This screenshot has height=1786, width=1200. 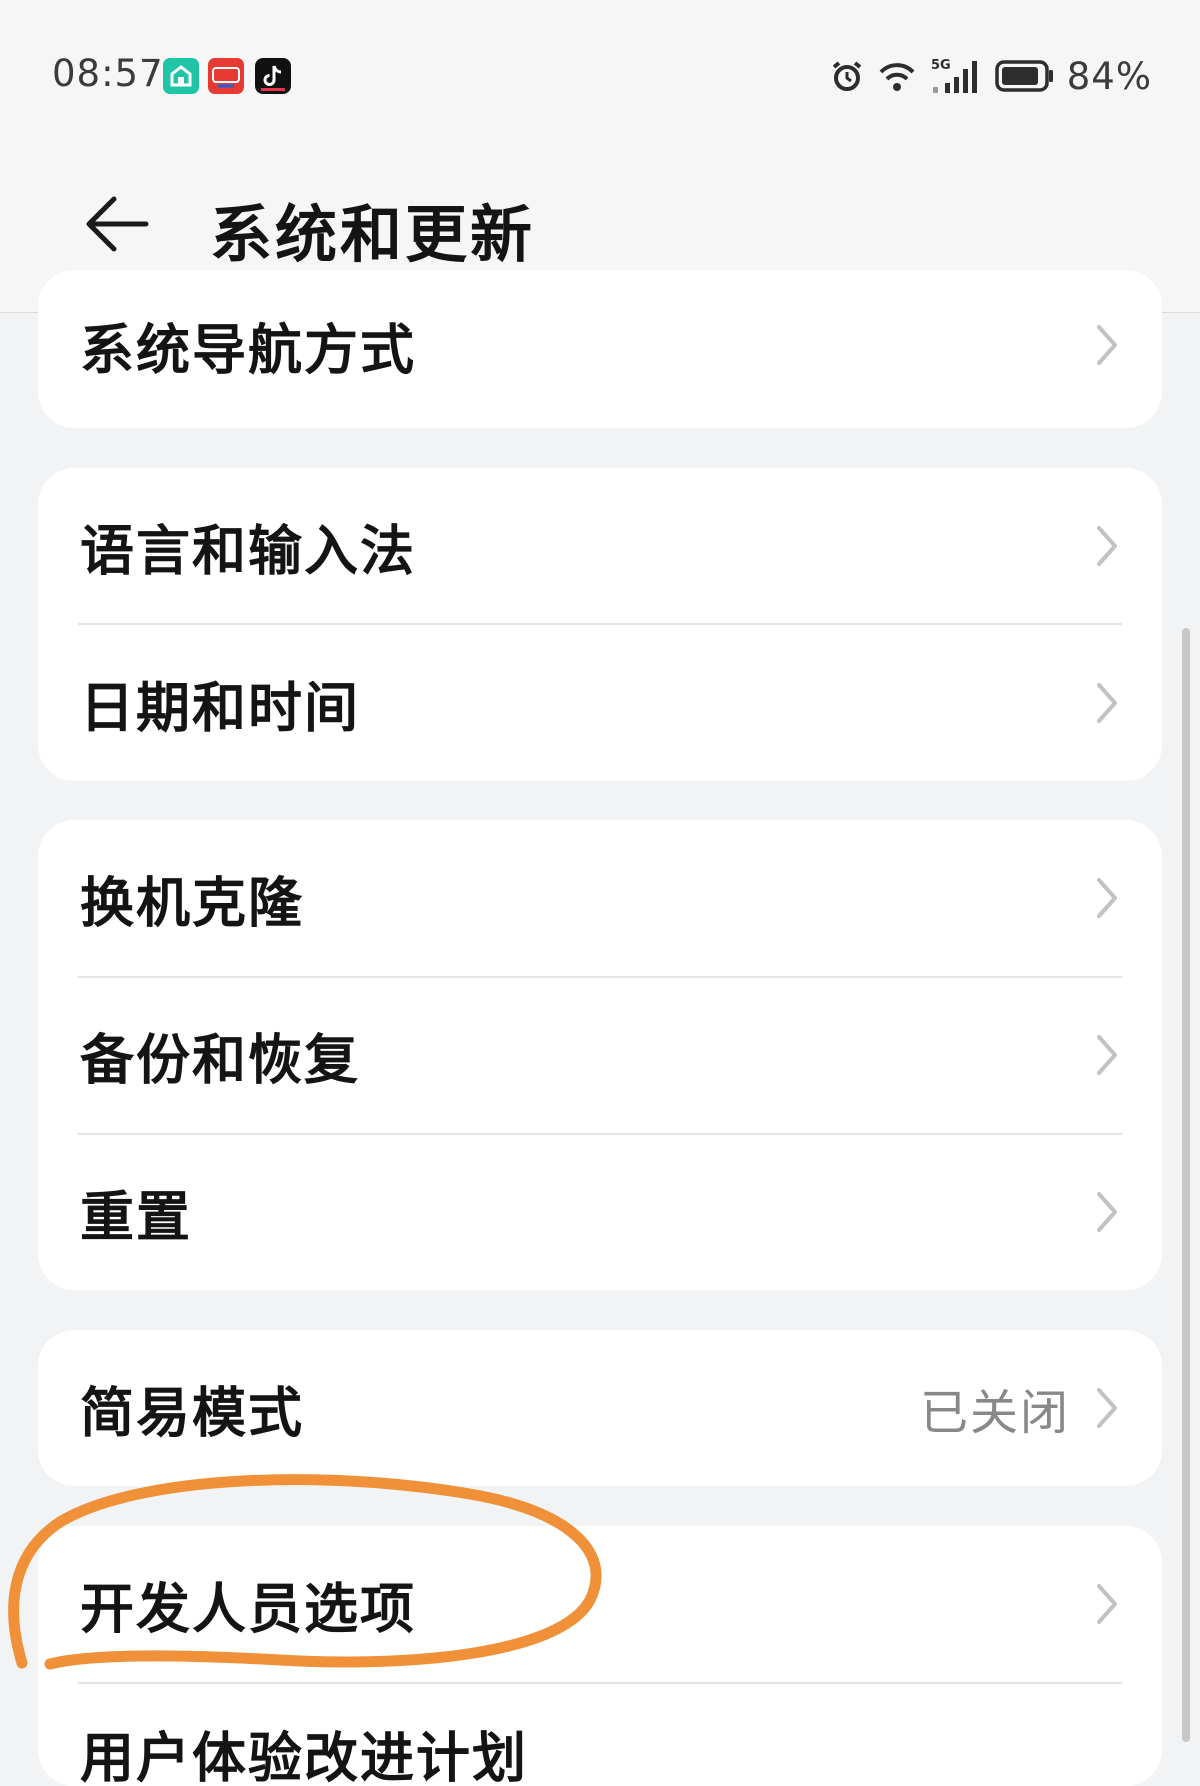 I want to click on status-right-group: 5G 84%, so click(x=990, y=76).